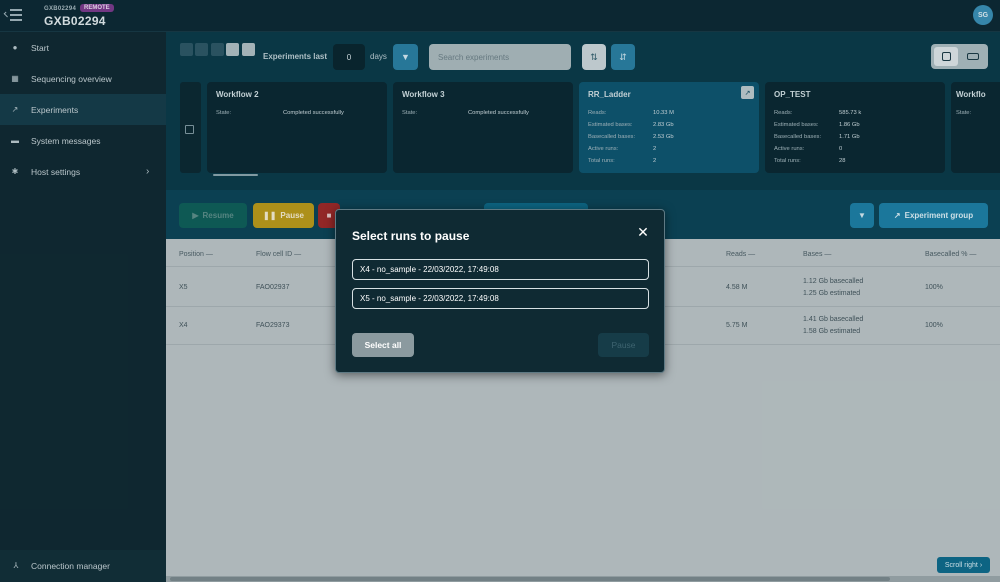 The height and width of the screenshot is (582, 1000). What do you see at coordinates (643, 232) in the screenshot?
I see `close-icon: ✕` at bounding box center [643, 232].